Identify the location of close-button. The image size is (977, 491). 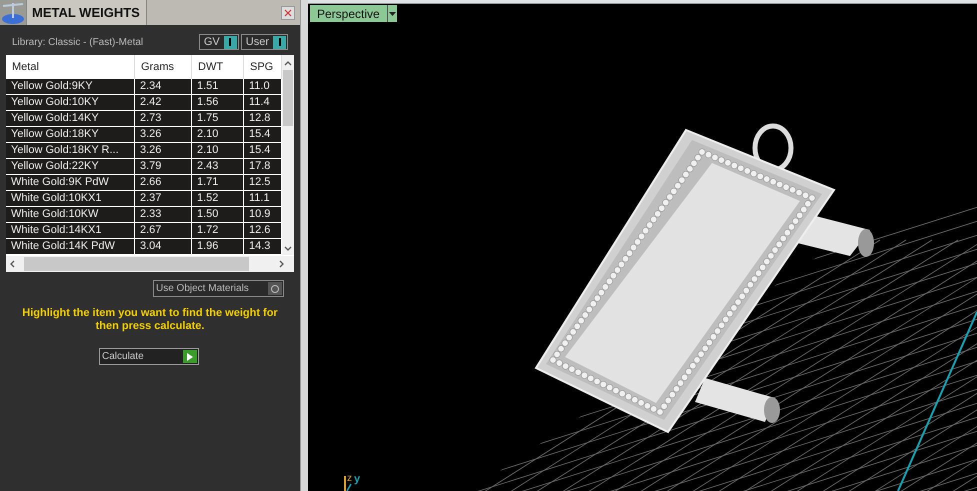
(288, 13).